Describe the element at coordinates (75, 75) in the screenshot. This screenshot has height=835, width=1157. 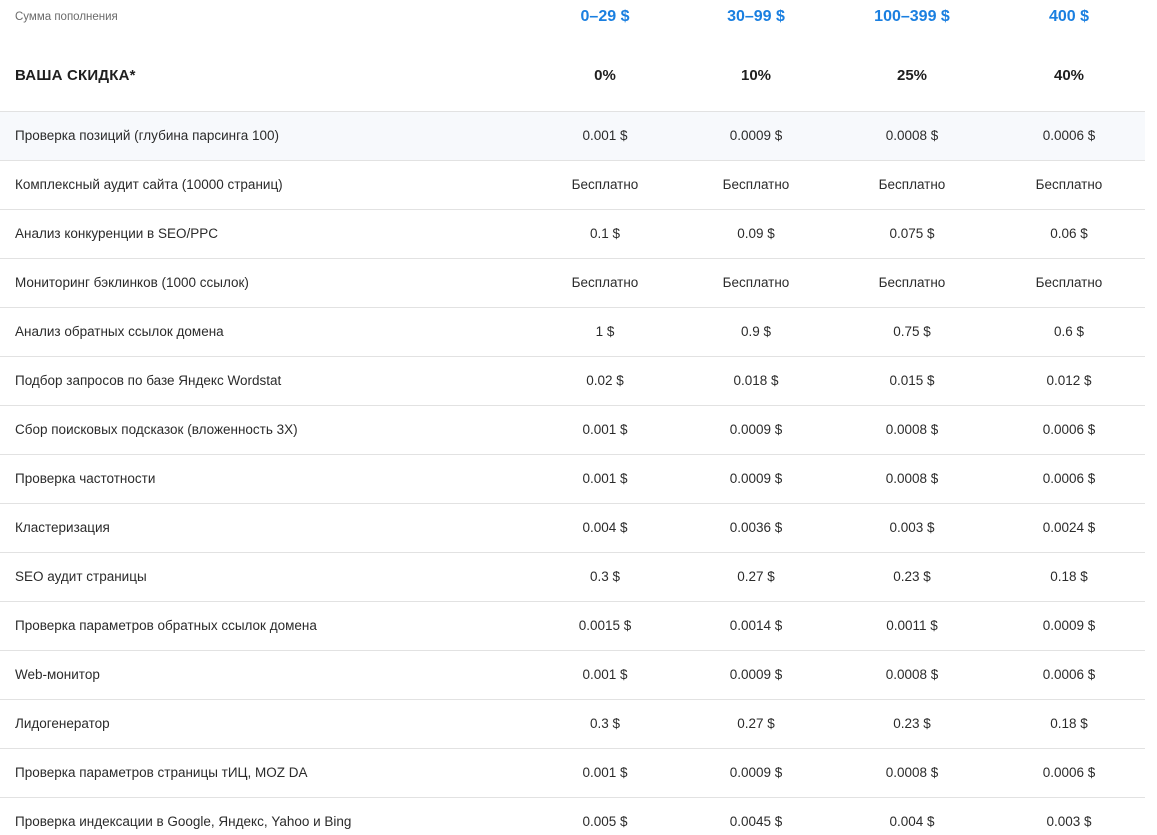
I see `discount-label: ВАША СКИДКА*` at that location.